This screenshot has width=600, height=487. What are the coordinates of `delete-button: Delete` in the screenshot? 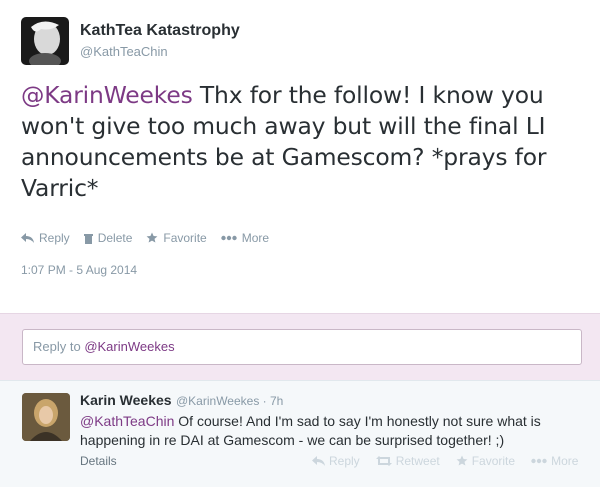 It's located at (108, 238).